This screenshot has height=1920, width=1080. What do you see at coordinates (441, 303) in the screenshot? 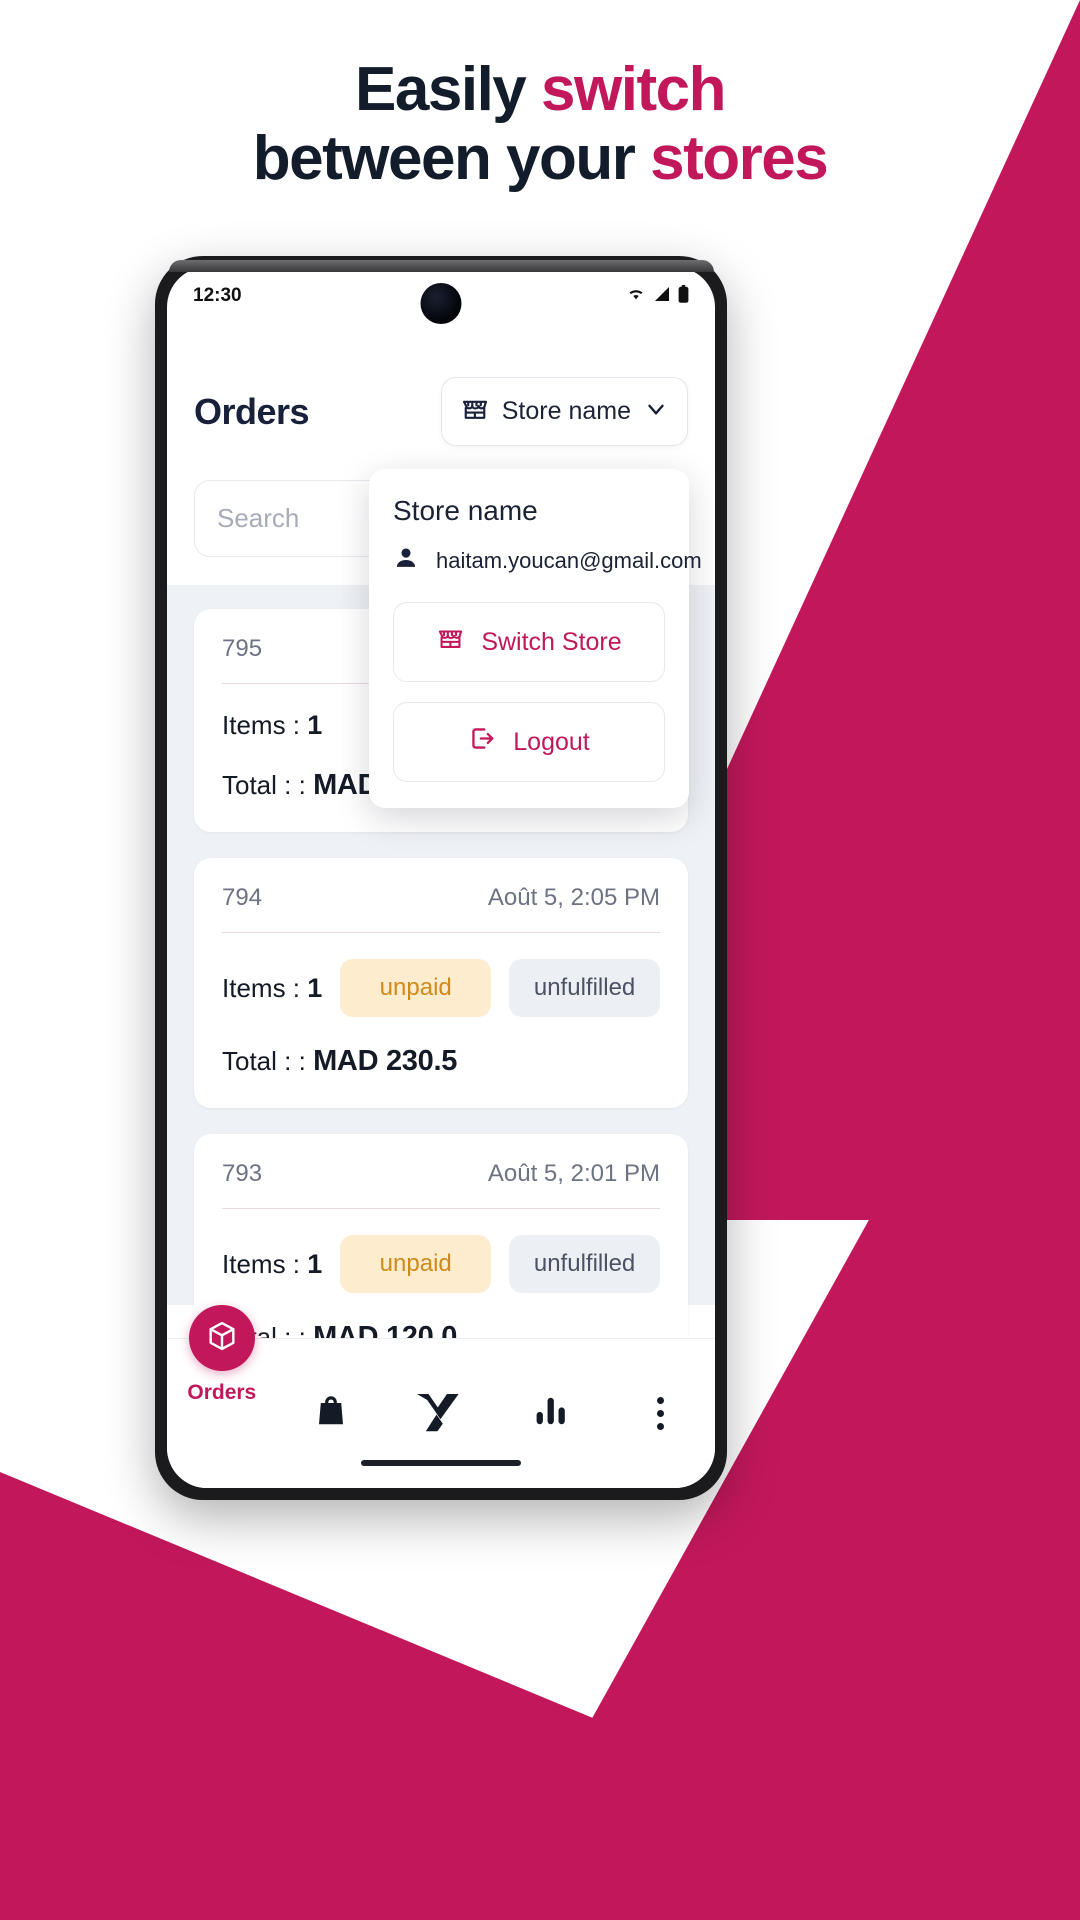
I see `front-camera-punch-hole` at bounding box center [441, 303].